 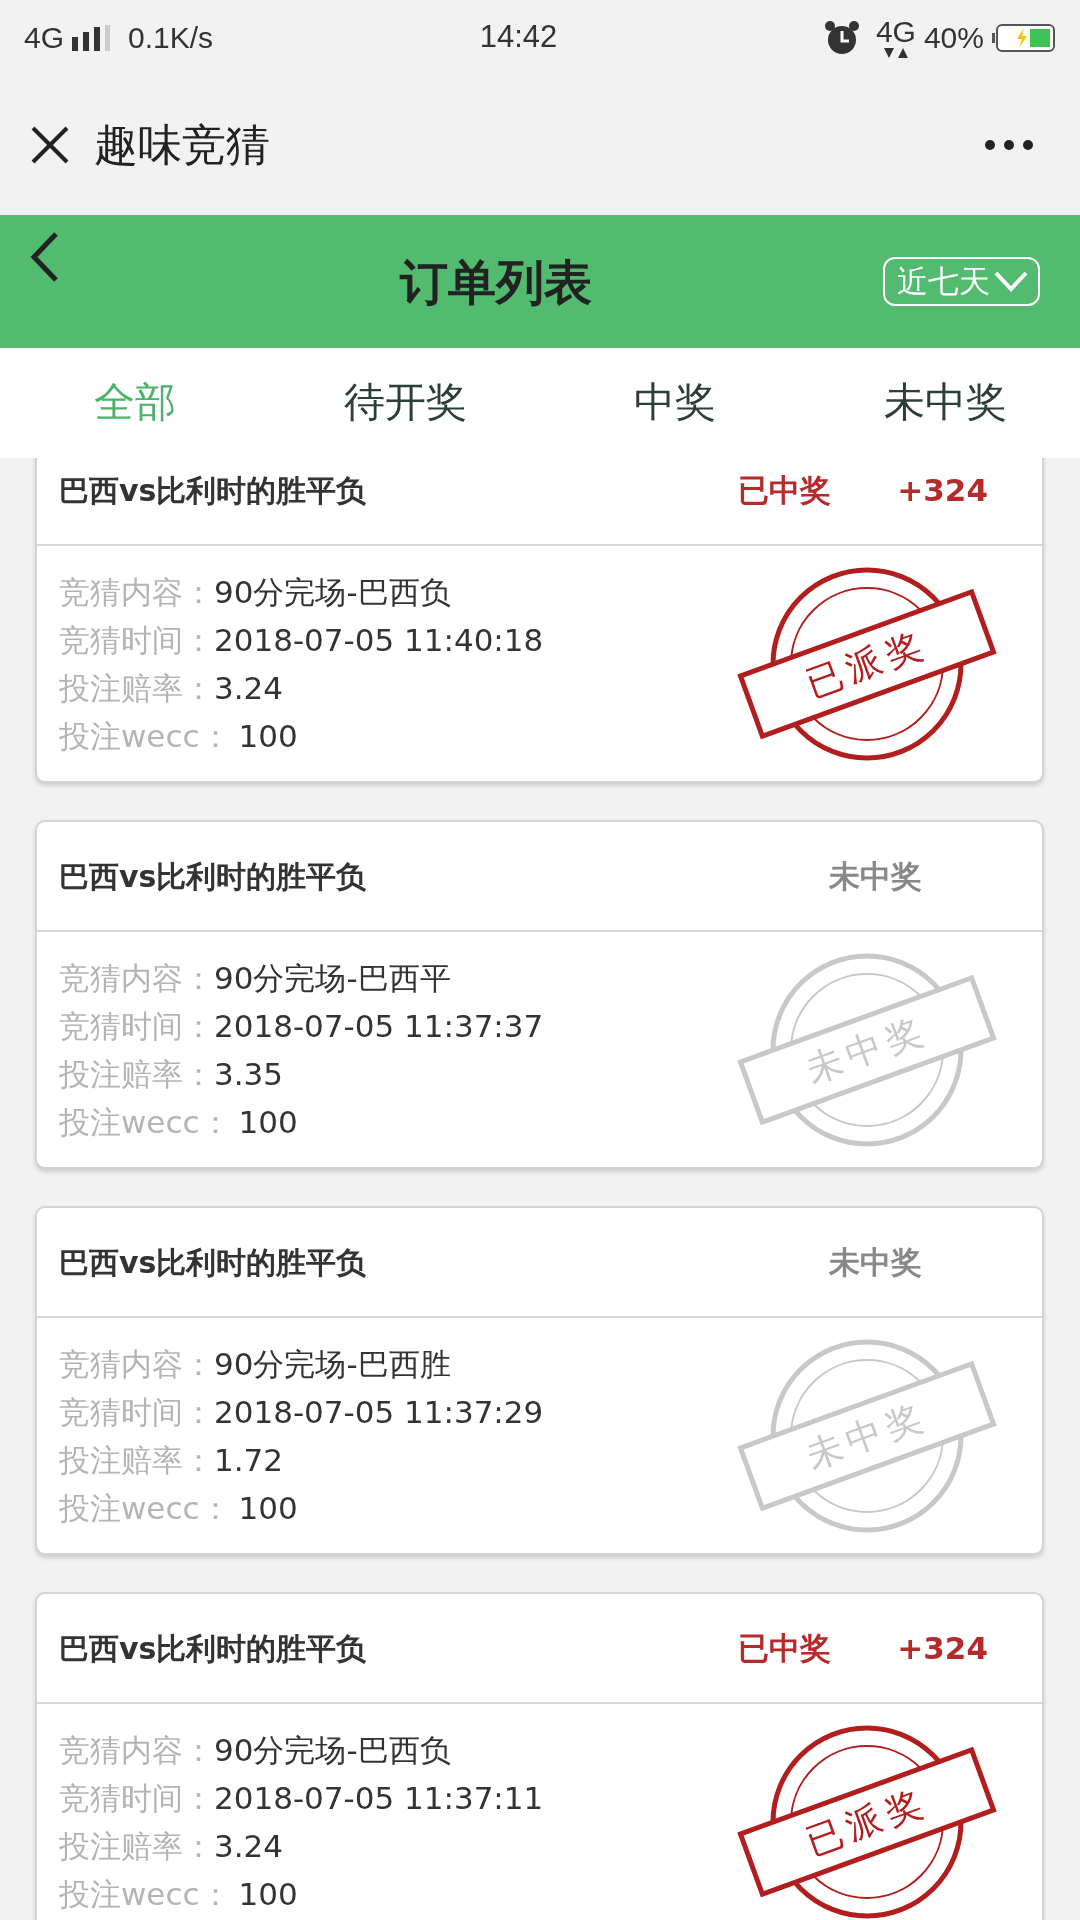 What do you see at coordinates (1024, 37) in the screenshot?
I see `battery-charging-icon` at bounding box center [1024, 37].